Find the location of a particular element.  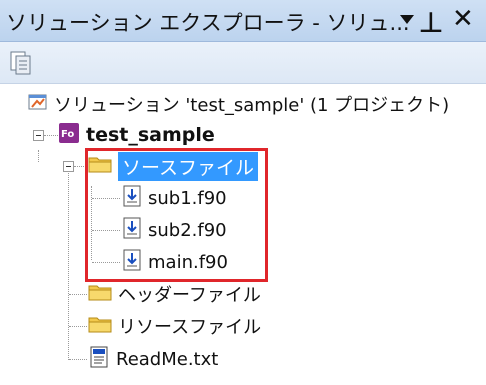

fortran-project-icon: Fo is located at coordinates (69, 135).